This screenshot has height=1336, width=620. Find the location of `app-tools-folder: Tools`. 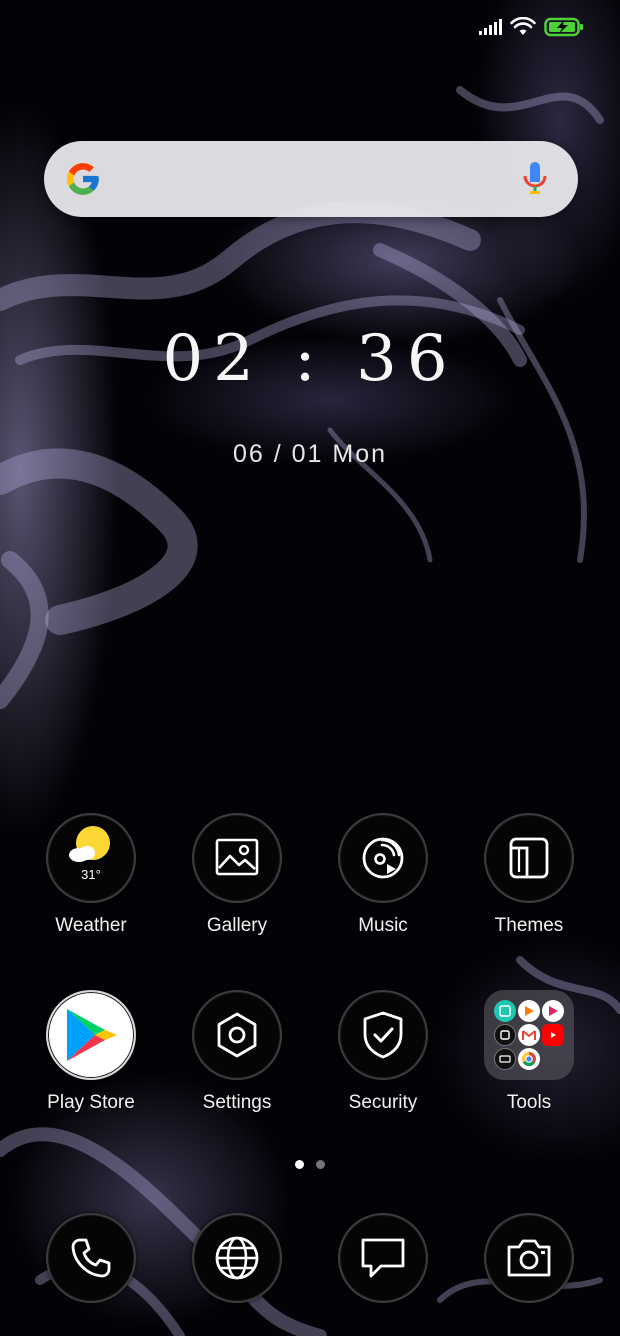

app-tools-folder: Tools is located at coordinates (529, 1052).